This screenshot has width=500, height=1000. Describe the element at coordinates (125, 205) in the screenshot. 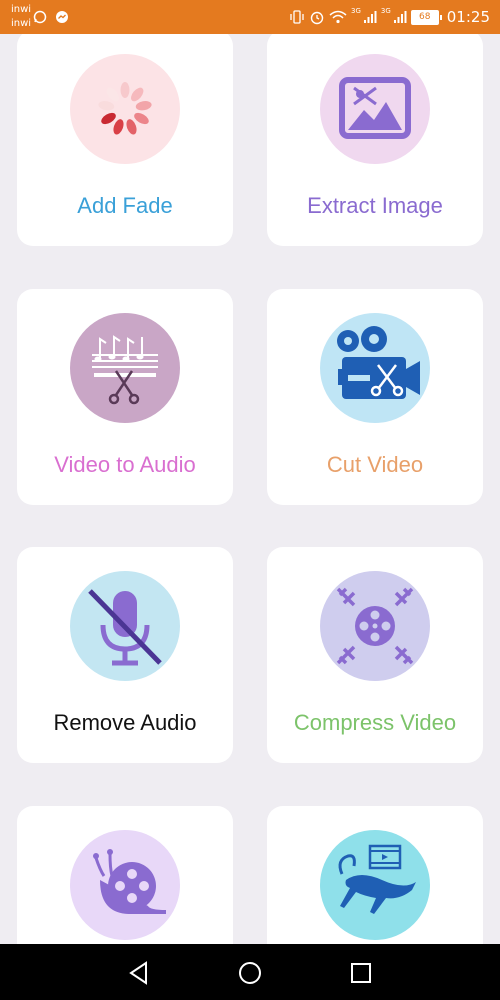

I see `tool-label: Add Fade` at that location.